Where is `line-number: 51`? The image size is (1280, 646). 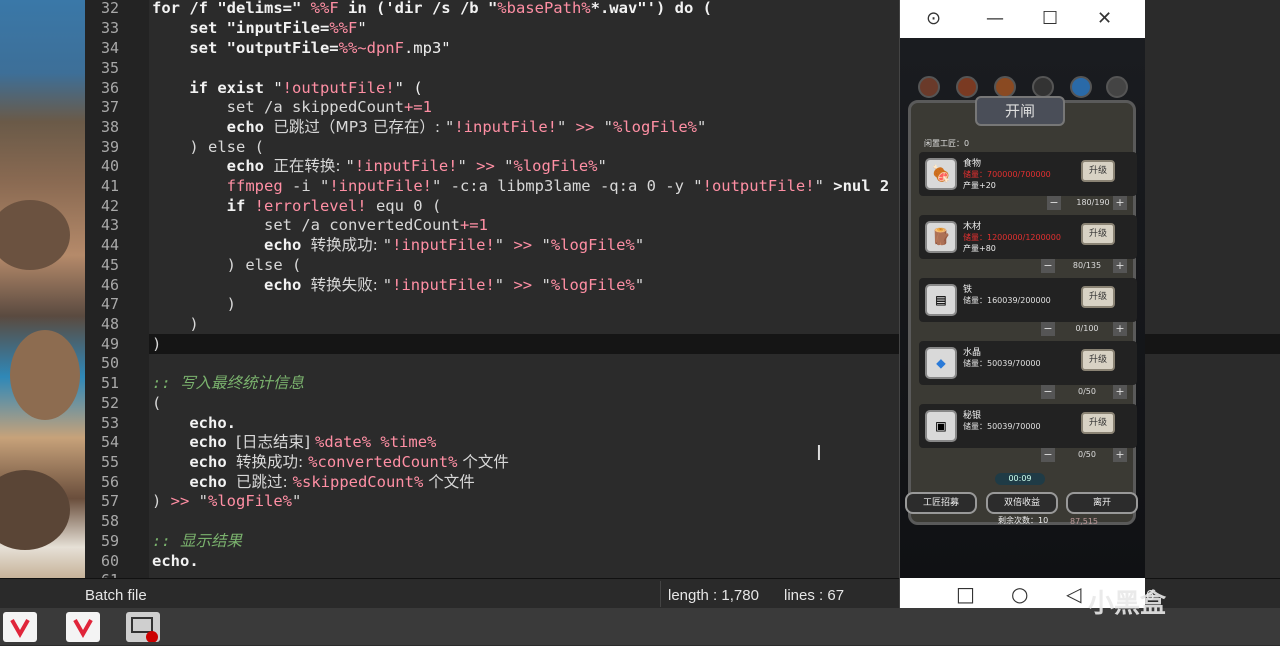
line-number: 51 is located at coordinates (109, 383).